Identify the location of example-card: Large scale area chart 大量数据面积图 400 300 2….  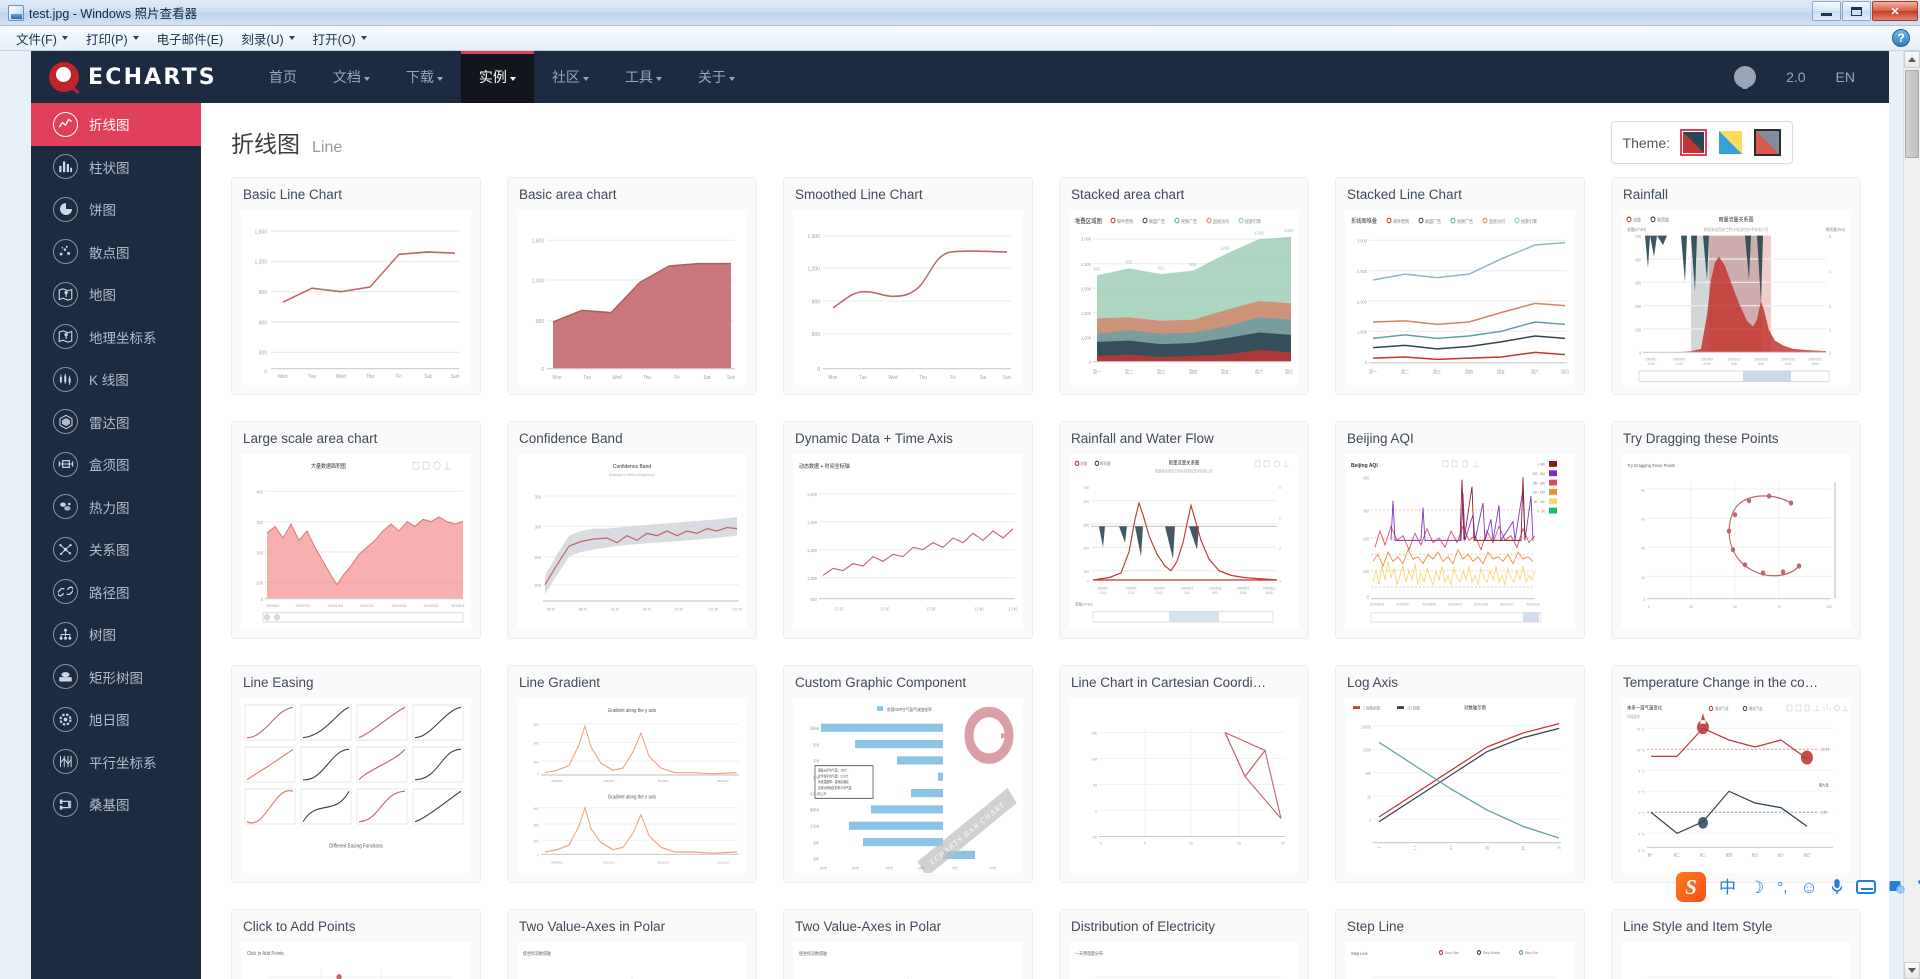
(356, 530).